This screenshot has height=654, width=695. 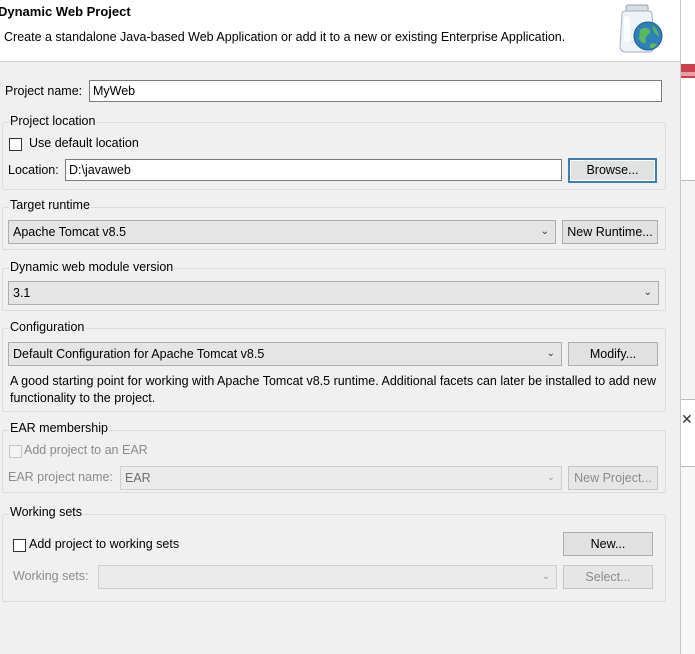 What do you see at coordinates (15, 144) in the screenshot?
I see `use-default-location-checkbox` at bounding box center [15, 144].